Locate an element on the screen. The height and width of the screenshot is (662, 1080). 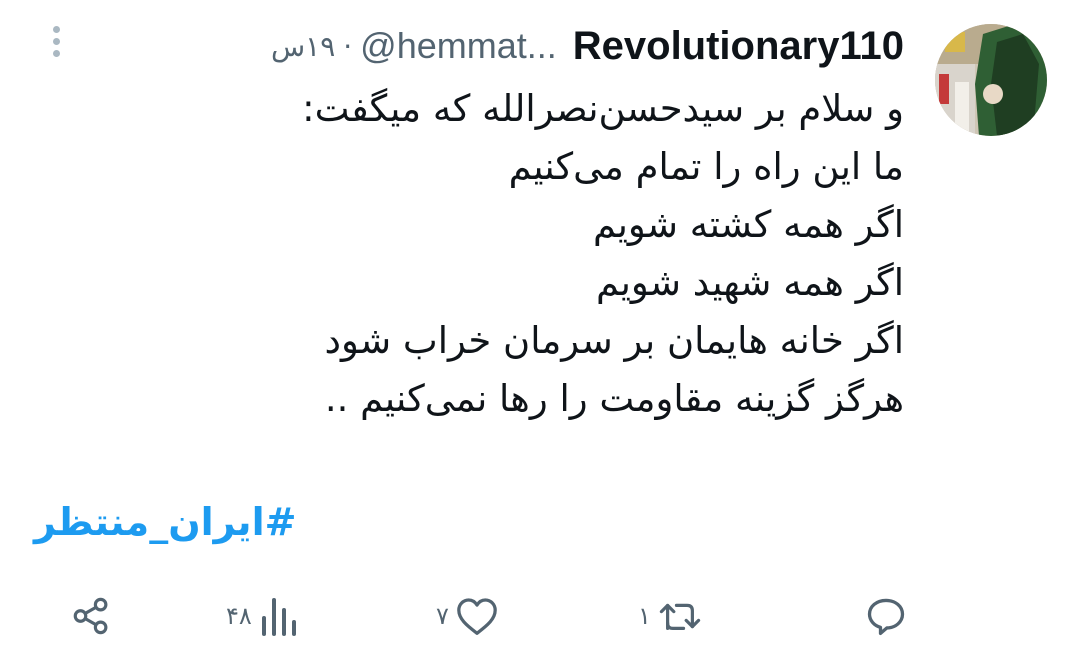
share-button is located at coordinates (91, 616).